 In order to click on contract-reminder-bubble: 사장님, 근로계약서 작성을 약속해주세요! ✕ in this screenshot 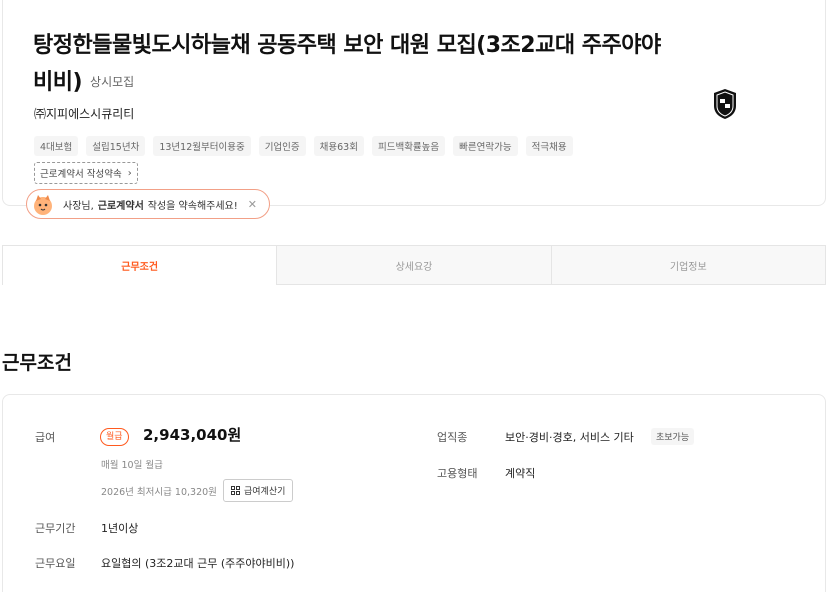, I will do `click(148, 204)`.